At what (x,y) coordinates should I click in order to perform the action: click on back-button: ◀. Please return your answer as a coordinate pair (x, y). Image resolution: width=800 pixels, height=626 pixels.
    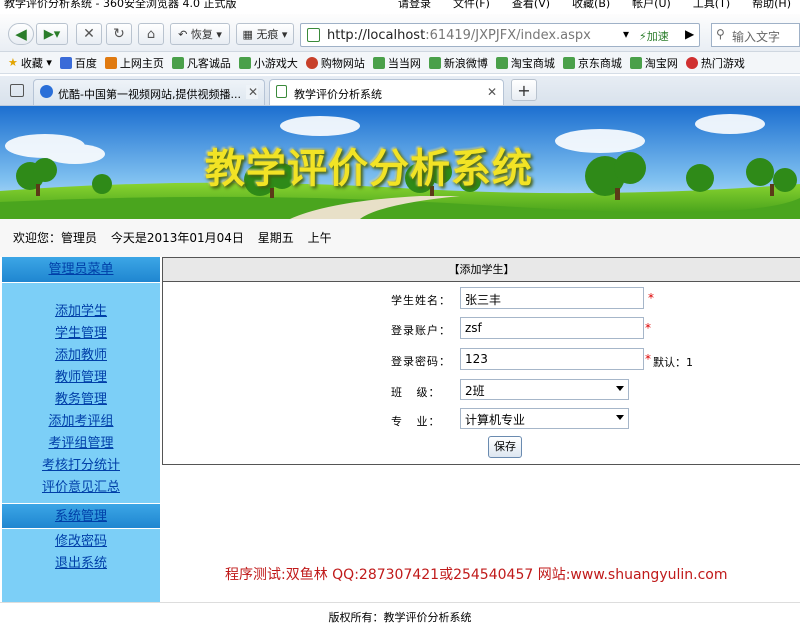
    Looking at the image, I should click on (21, 34).